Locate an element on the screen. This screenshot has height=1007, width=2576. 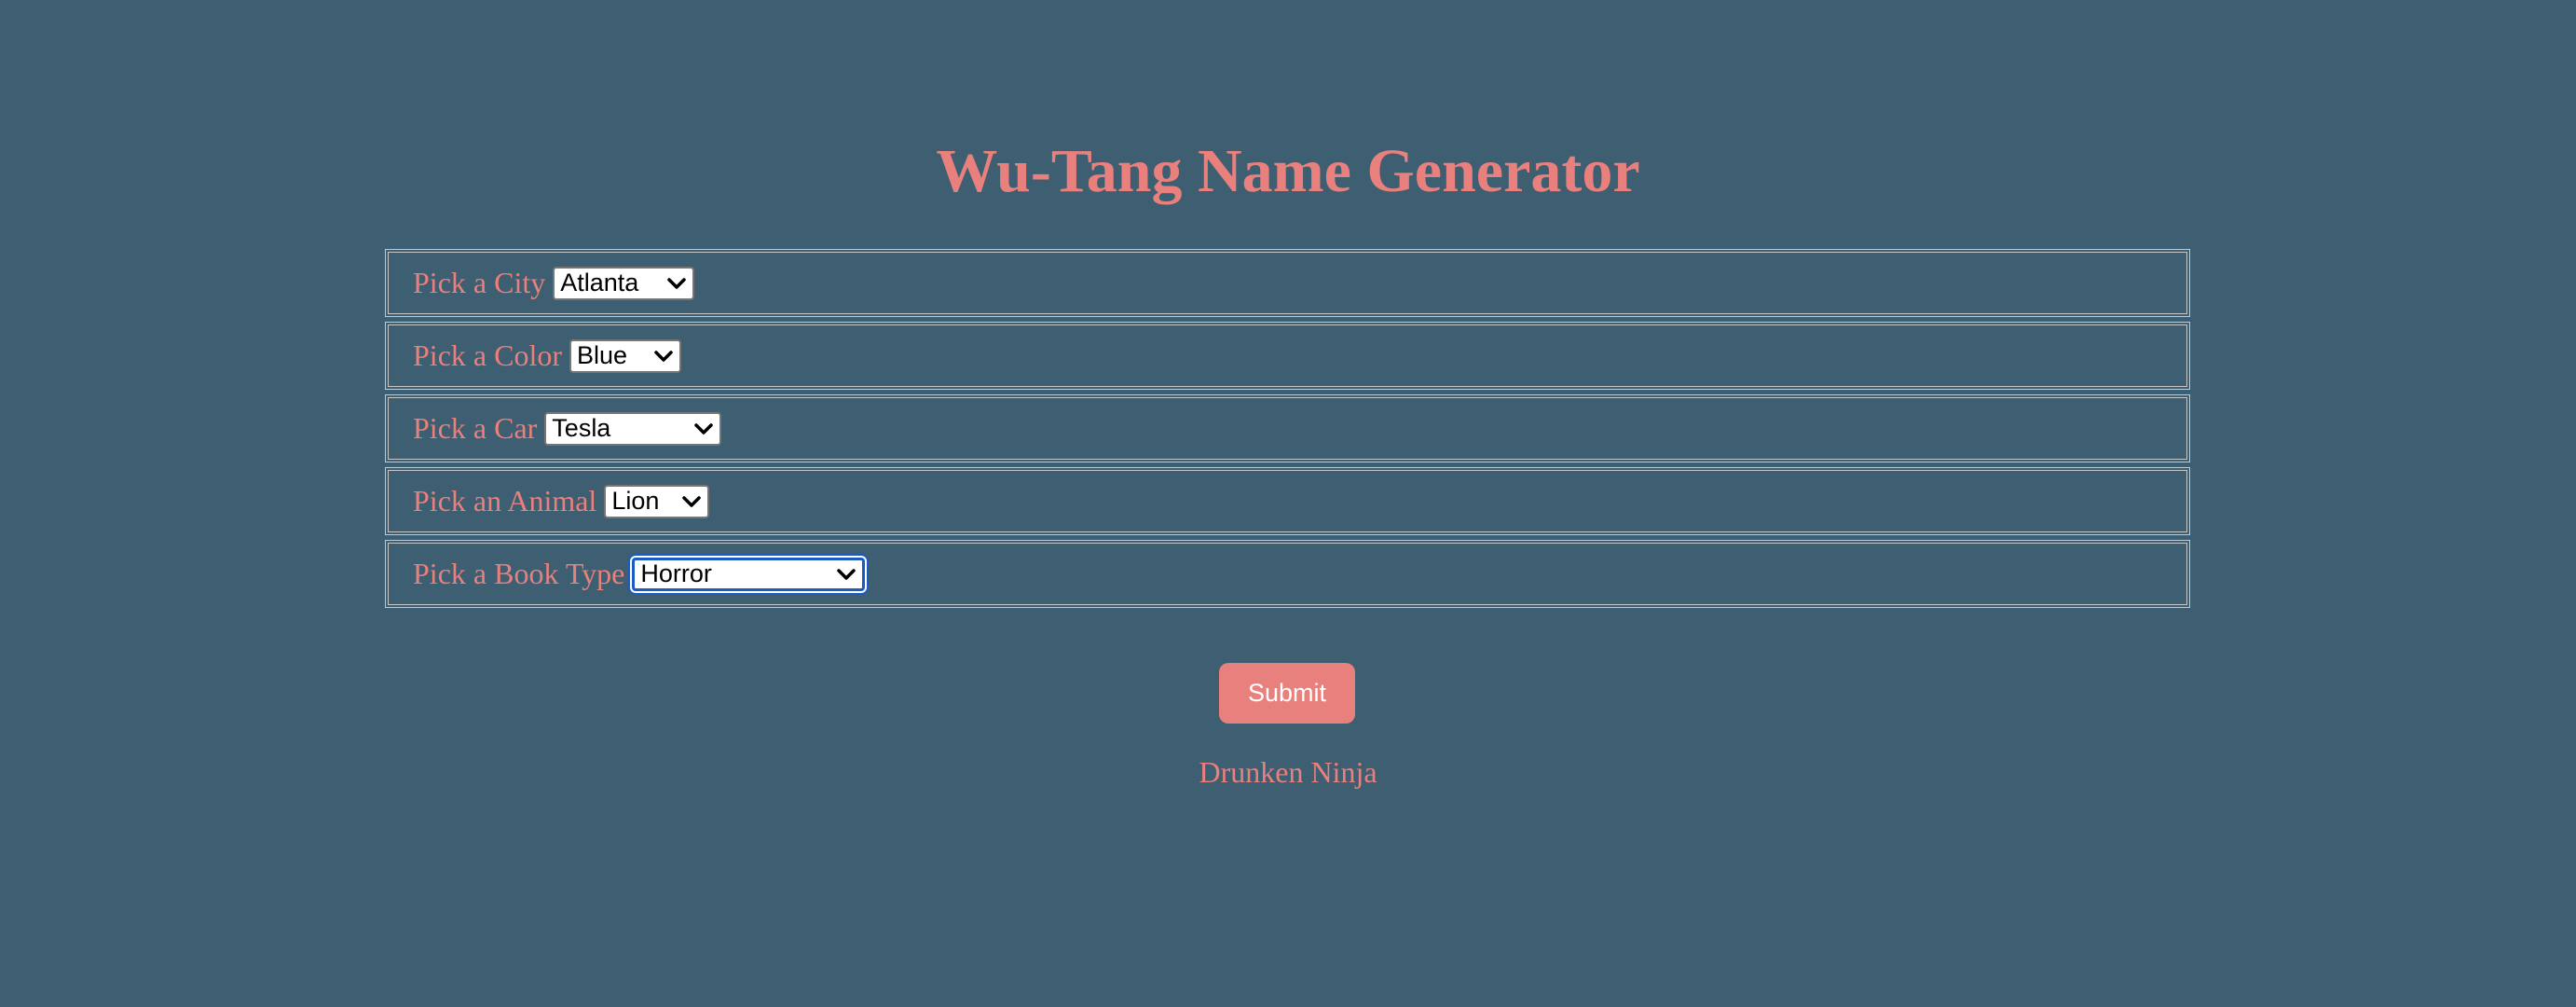
city-select-value: Atlanta is located at coordinates (599, 283).